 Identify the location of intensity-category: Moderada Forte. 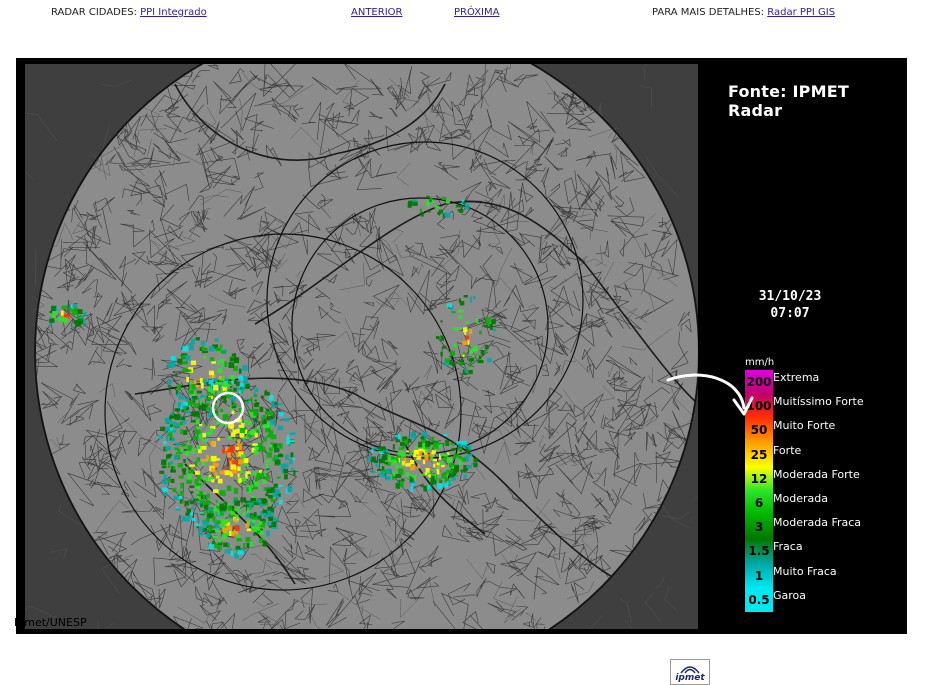
(816, 474).